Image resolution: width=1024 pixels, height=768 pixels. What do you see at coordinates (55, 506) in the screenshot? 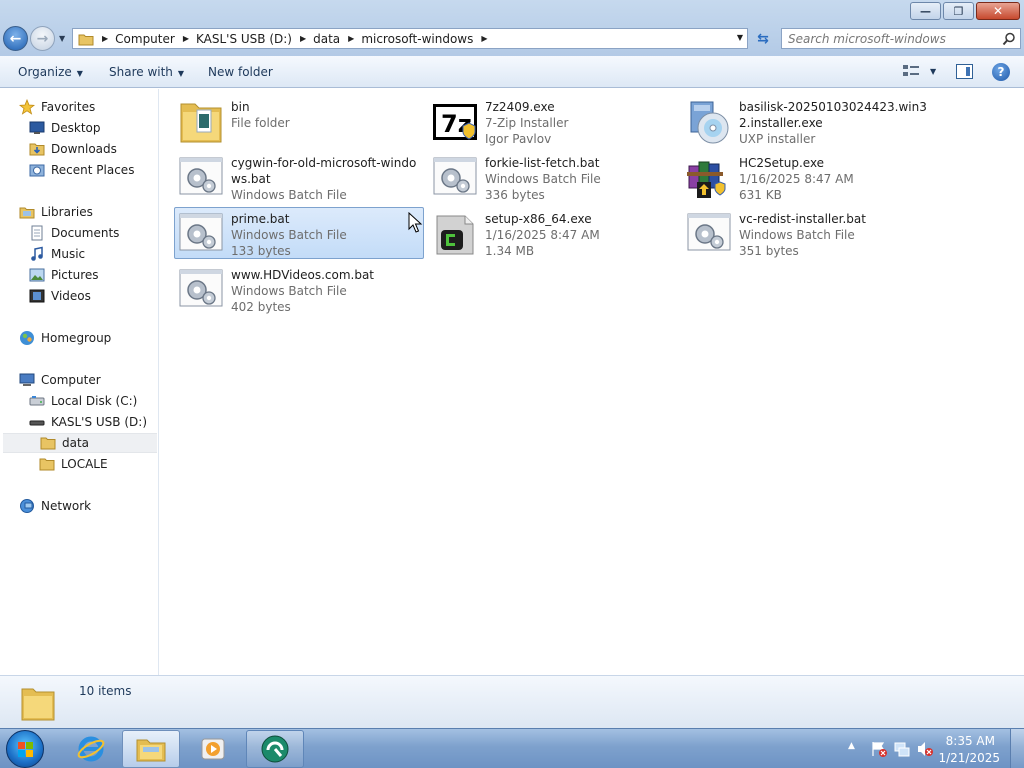
I see `nav-network: Network` at bounding box center [55, 506].